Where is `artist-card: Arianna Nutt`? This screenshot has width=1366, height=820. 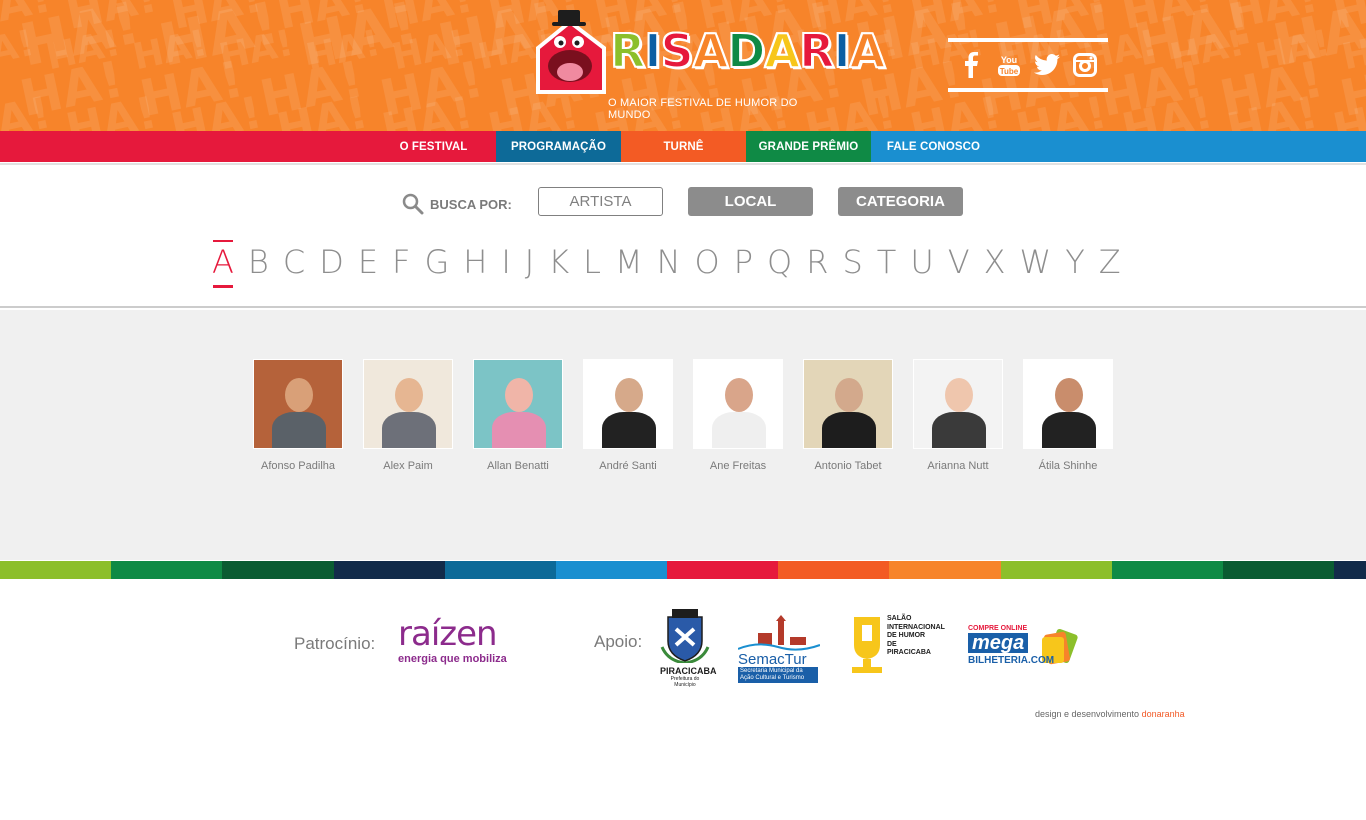 artist-card: Arianna Nutt is located at coordinates (958, 415).